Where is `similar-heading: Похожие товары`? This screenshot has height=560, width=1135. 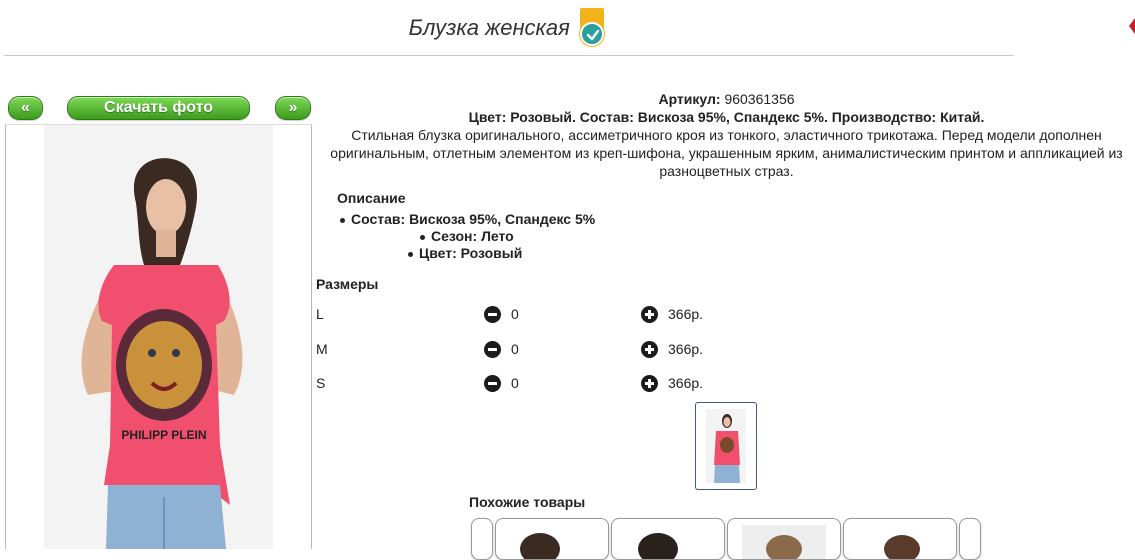
similar-heading: Похожие товары is located at coordinates (527, 502).